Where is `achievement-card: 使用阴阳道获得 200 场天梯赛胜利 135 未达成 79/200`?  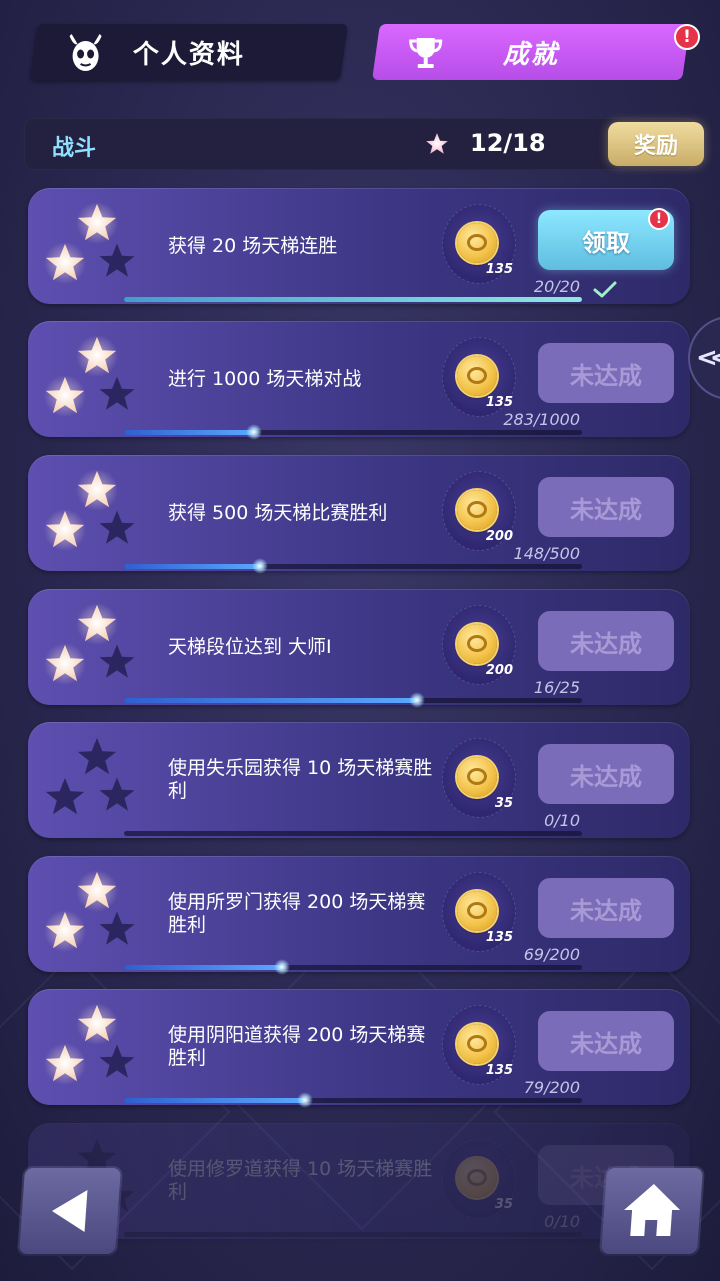
achievement-card: 使用阴阳道获得 200 场天梯赛胜利 135 未达成 79/200 is located at coordinates (359, 1048).